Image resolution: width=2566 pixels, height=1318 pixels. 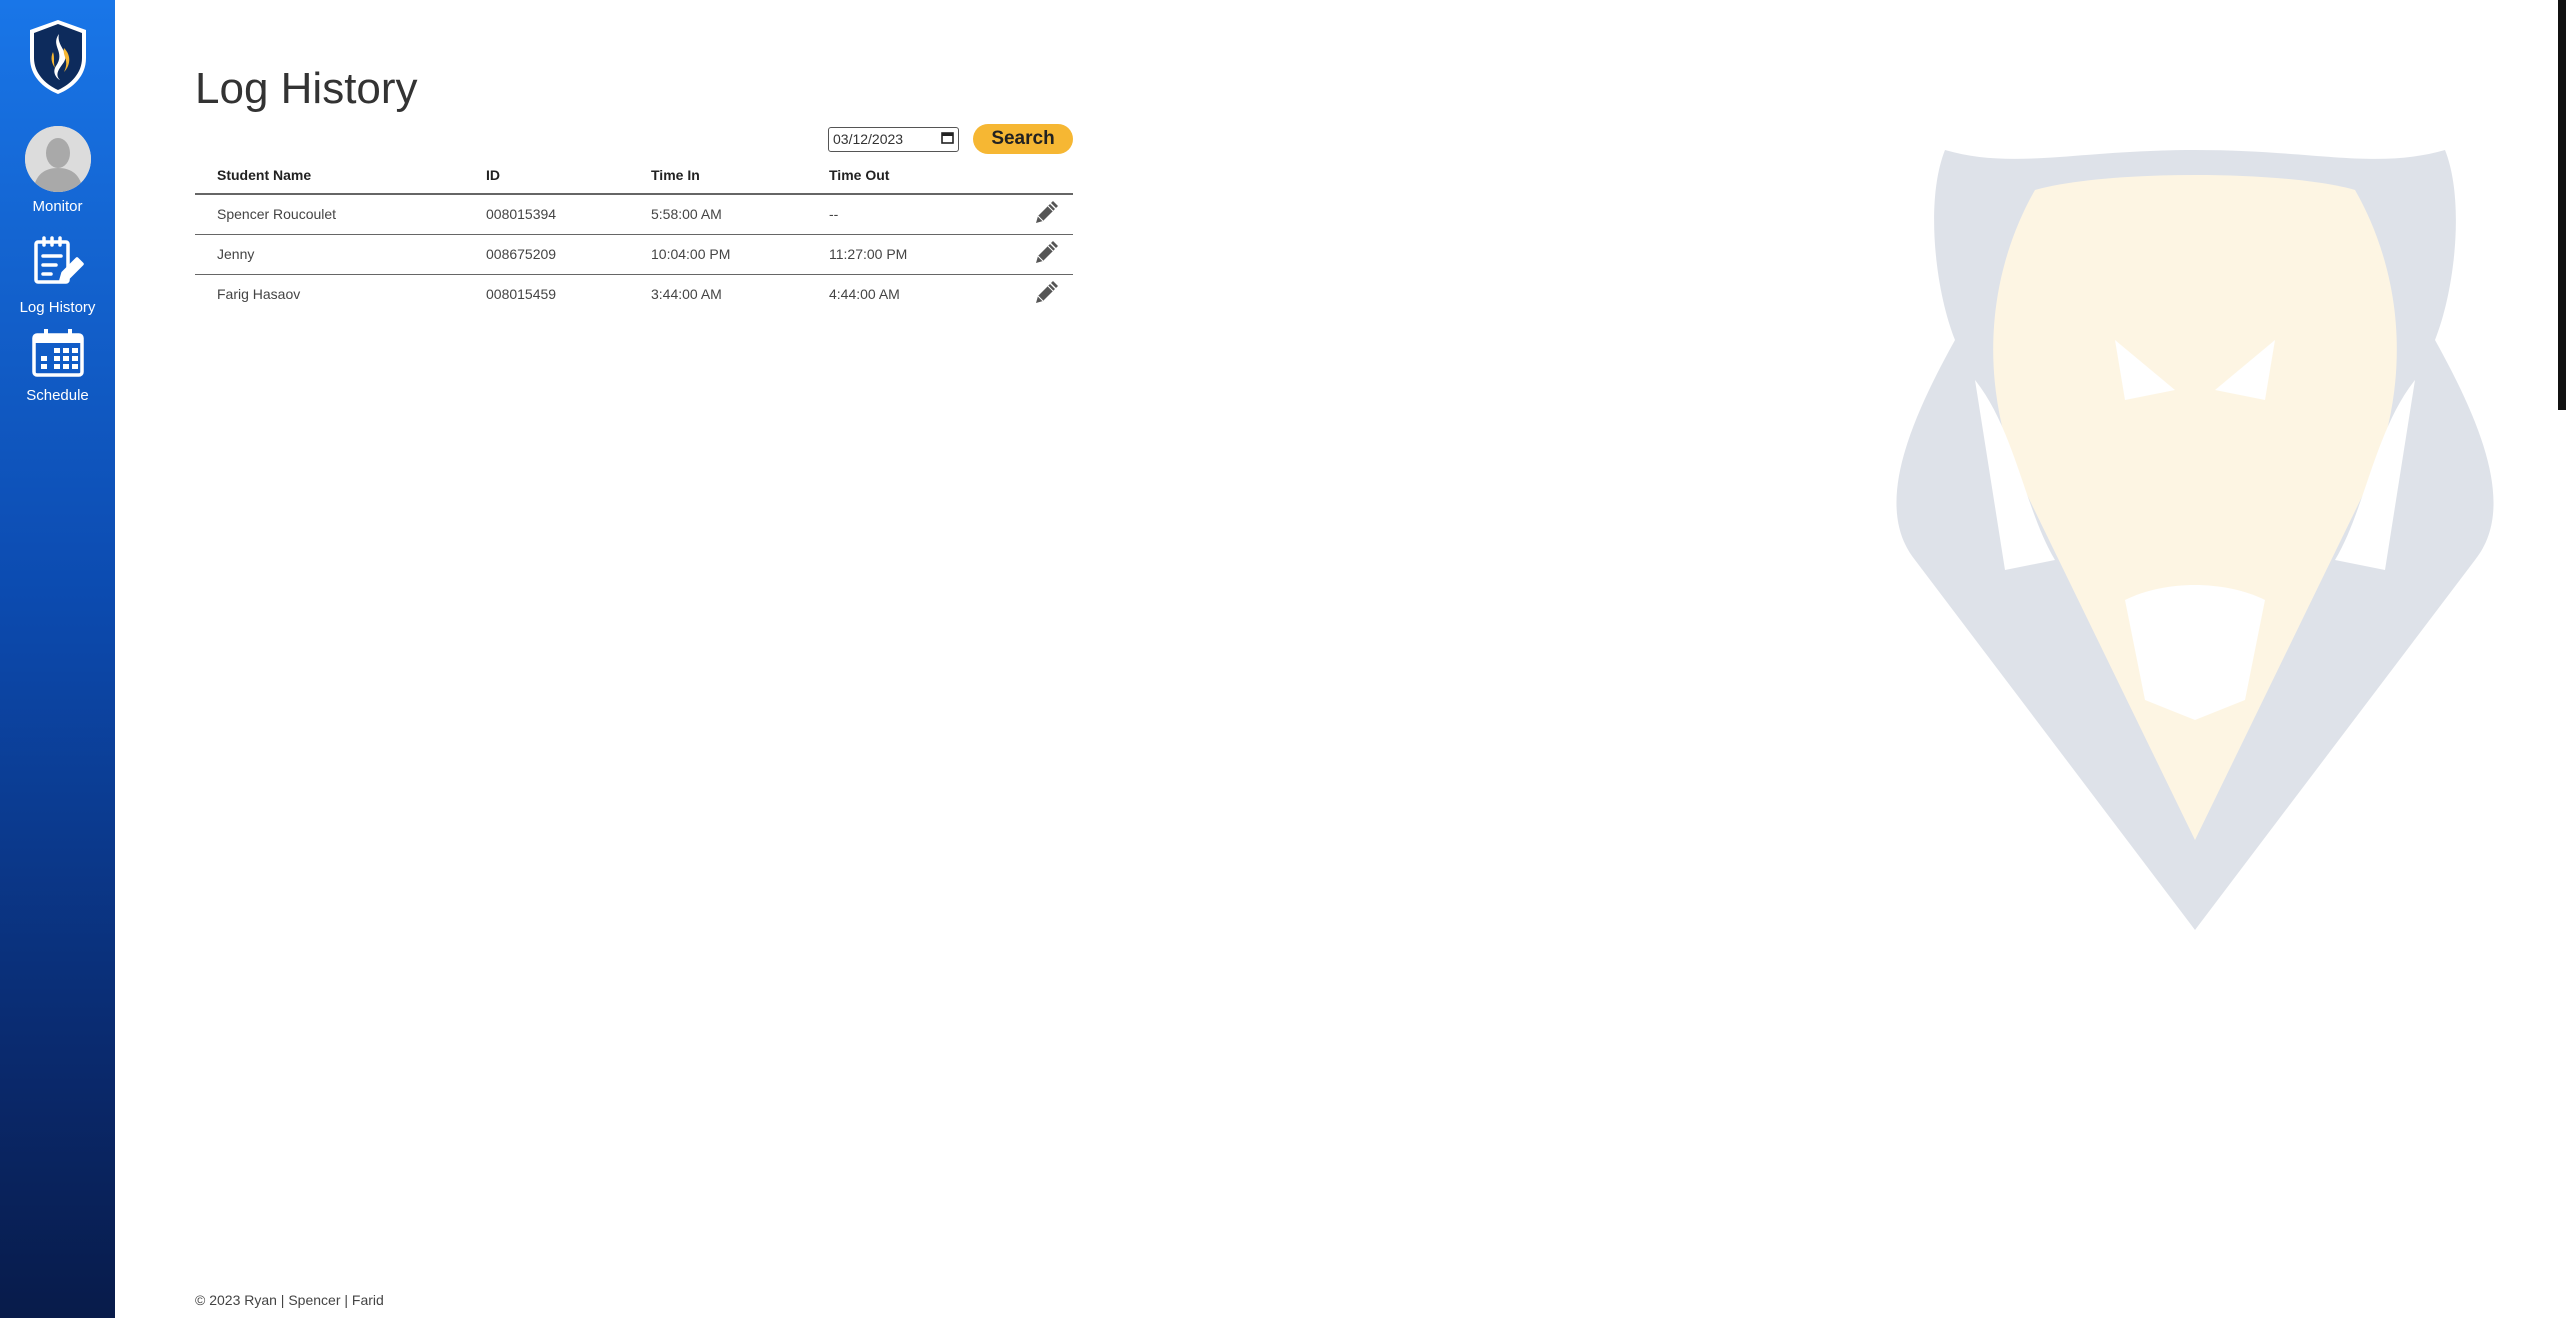 What do you see at coordinates (740, 254) in the screenshot?
I see `cell-time-in: 10:04:00 PM` at bounding box center [740, 254].